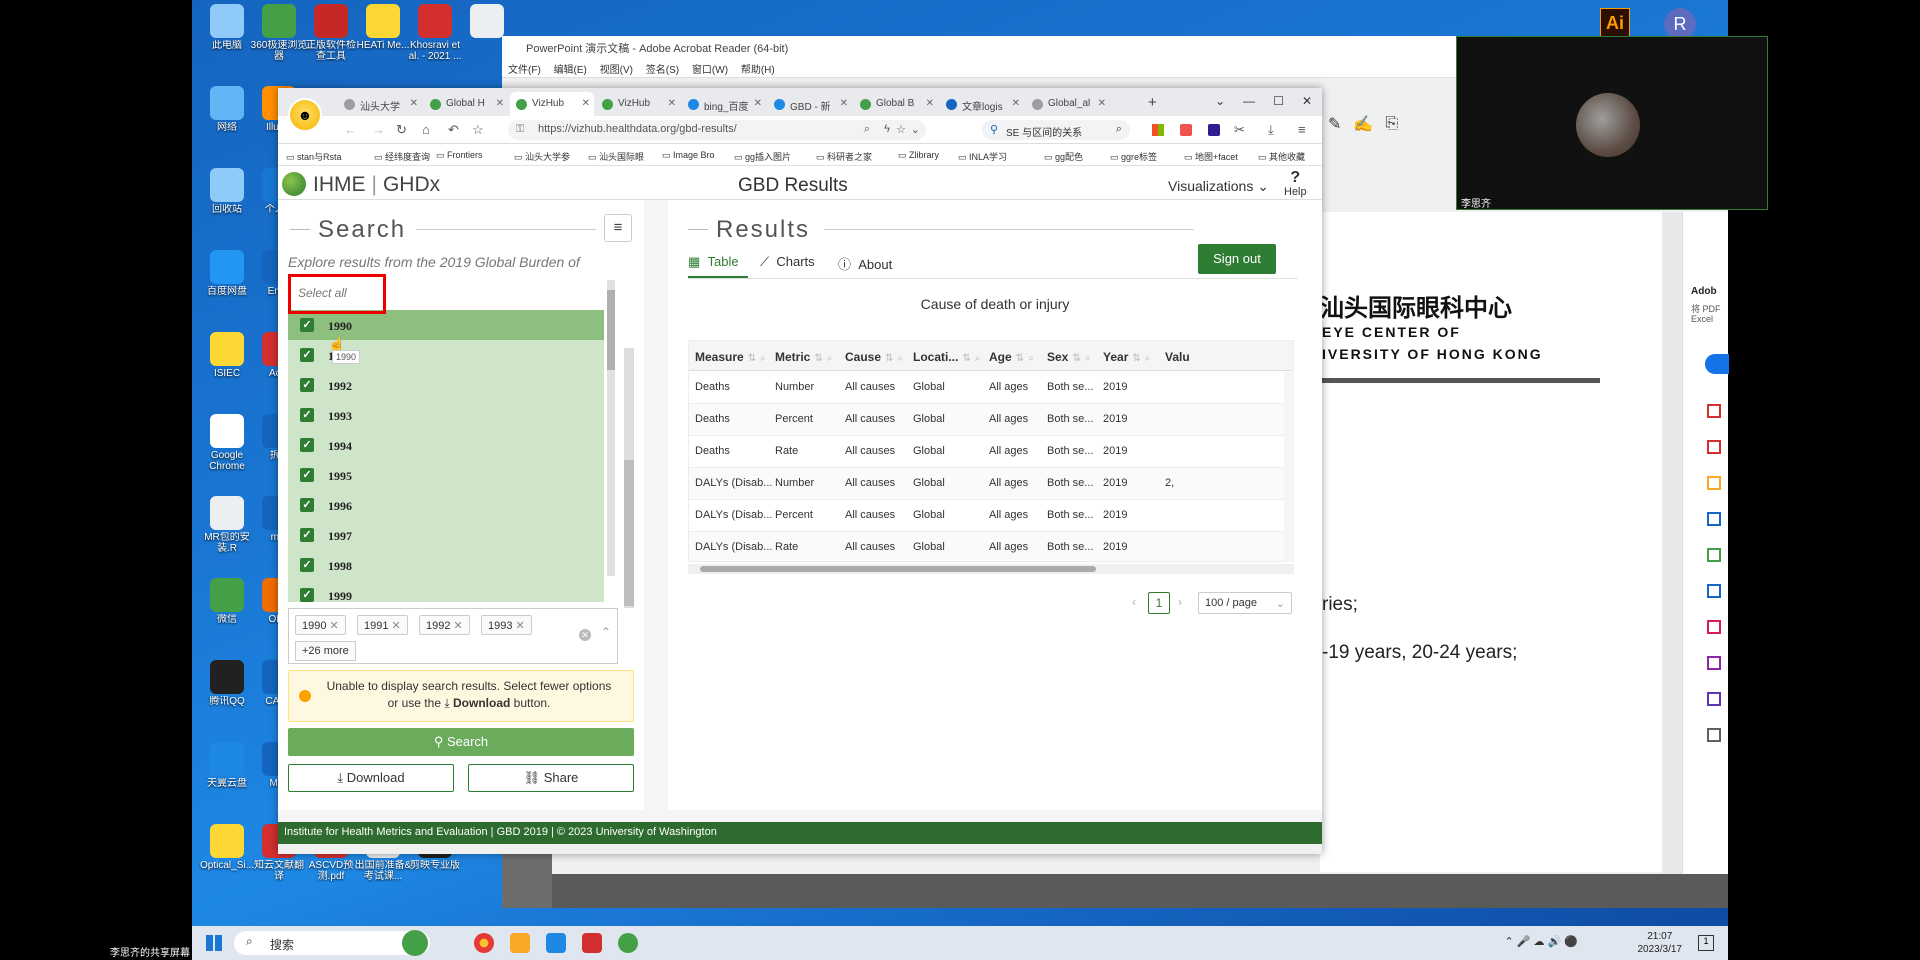 The height and width of the screenshot is (960, 1920). I want to click on scan-icon, so click(1714, 591).